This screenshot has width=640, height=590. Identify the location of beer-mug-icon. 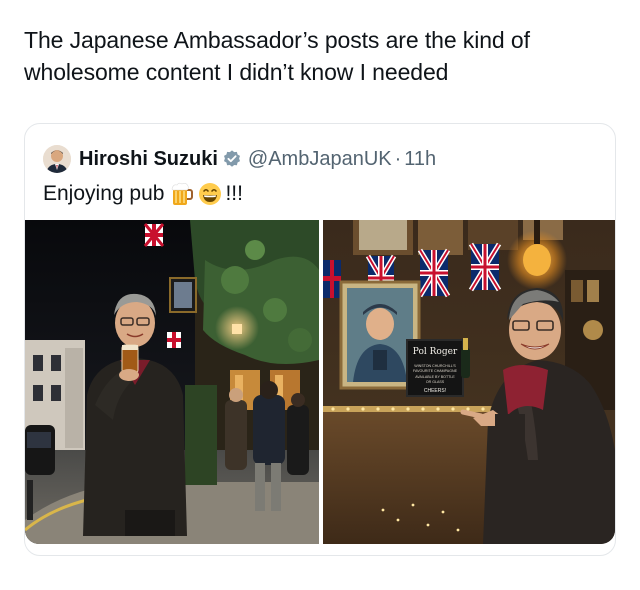
(182, 194).